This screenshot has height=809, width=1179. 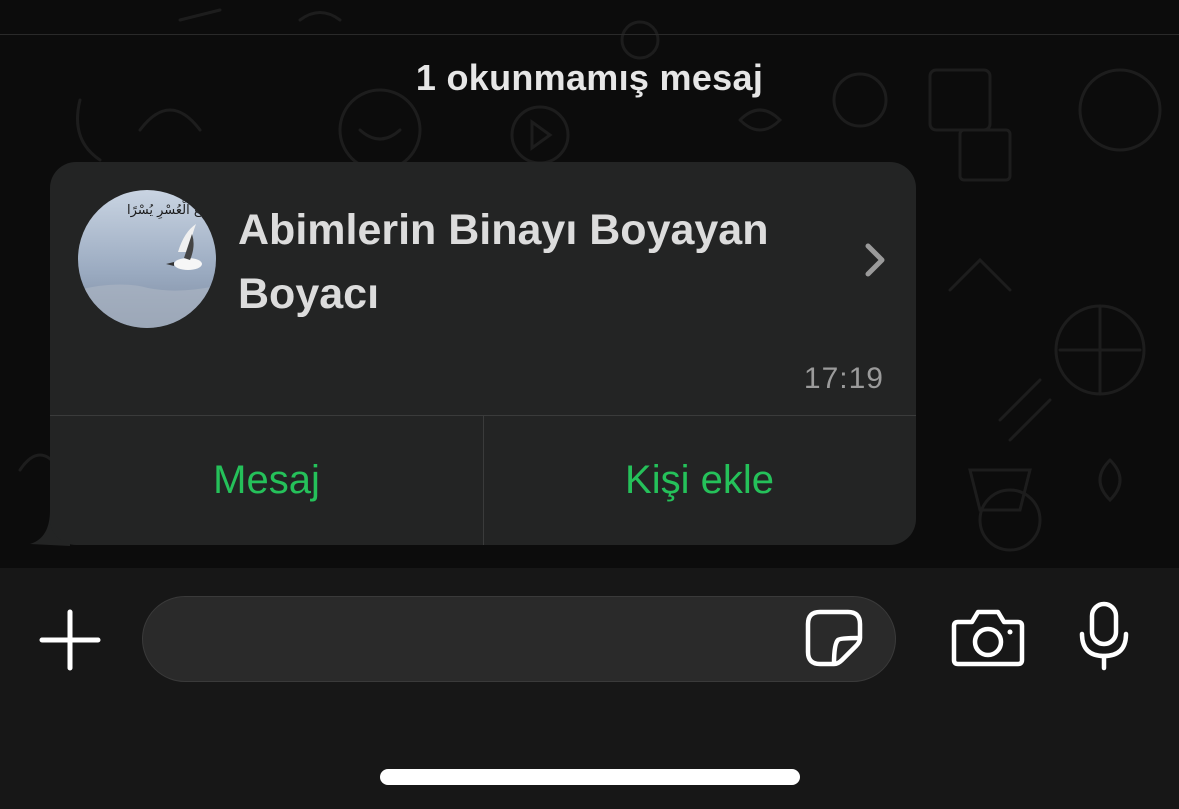 I want to click on camera-icon, so click(x=988, y=638).